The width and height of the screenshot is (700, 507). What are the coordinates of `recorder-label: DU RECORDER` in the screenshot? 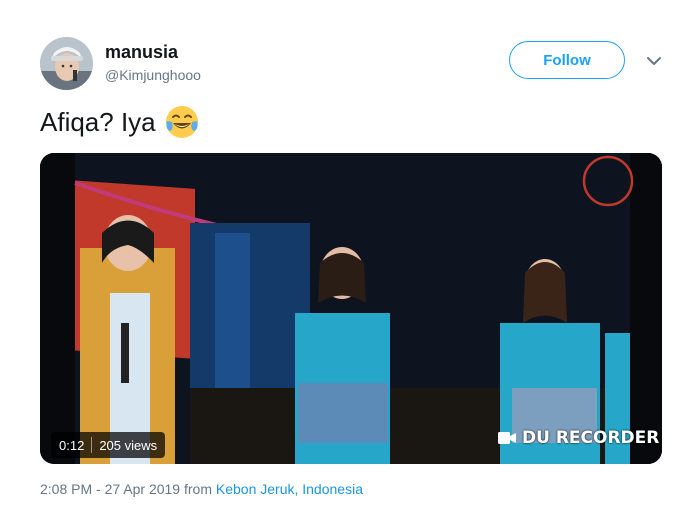 It's located at (591, 438).